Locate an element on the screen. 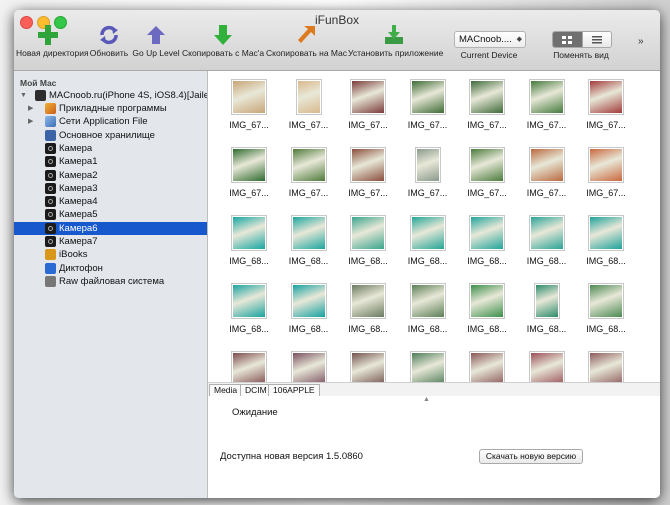  chevron-updown-icon: ◆ is located at coordinates (519, 39).